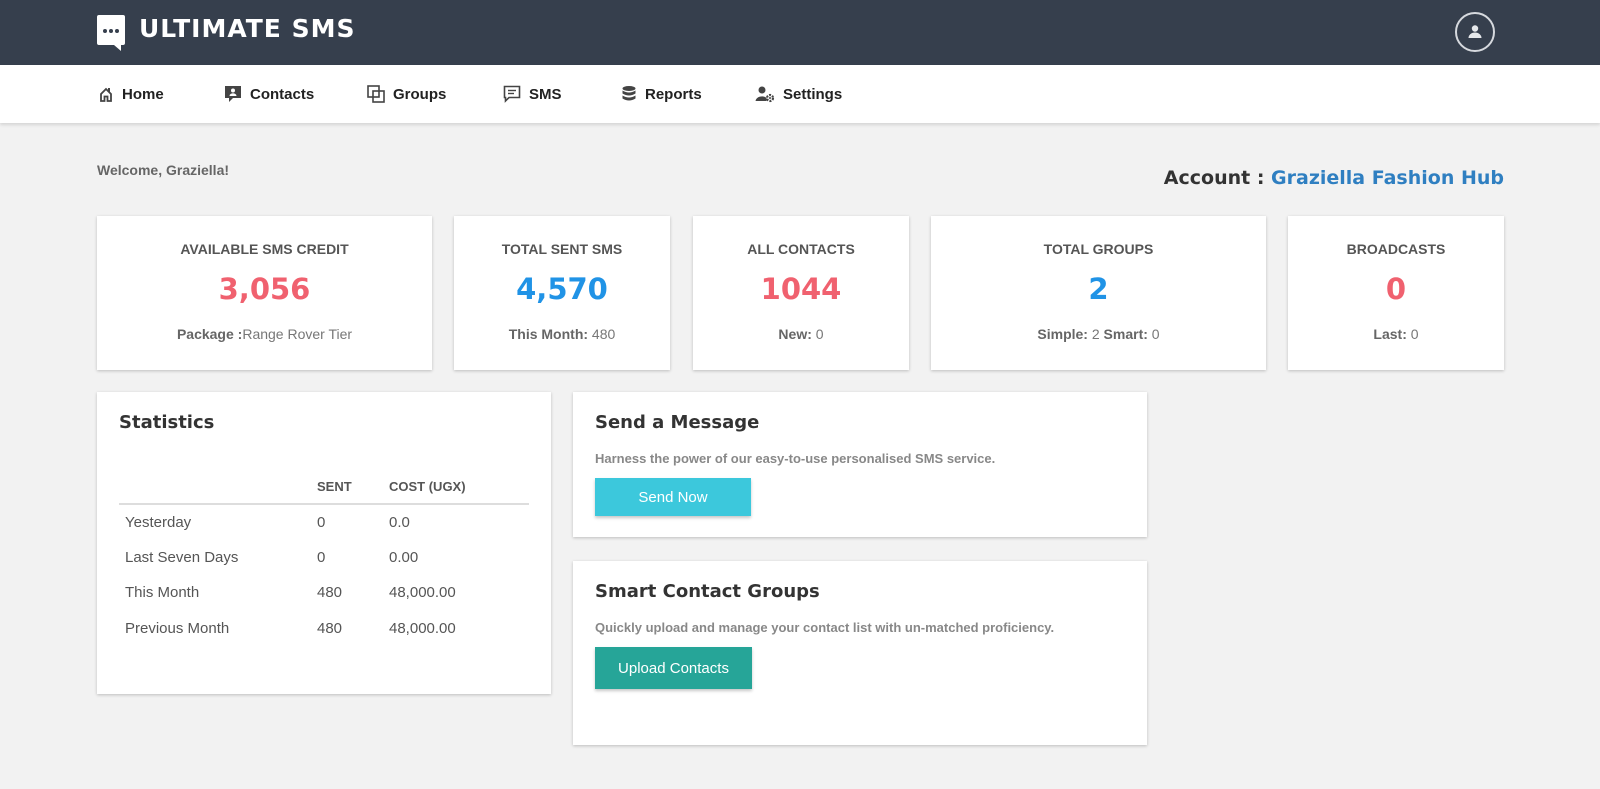 The image size is (1600, 789). What do you see at coordinates (264, 249) in the screenshot?
I see `stat-label: AVAILABLE SMS CREDIT` at bounding box center [264, 249].